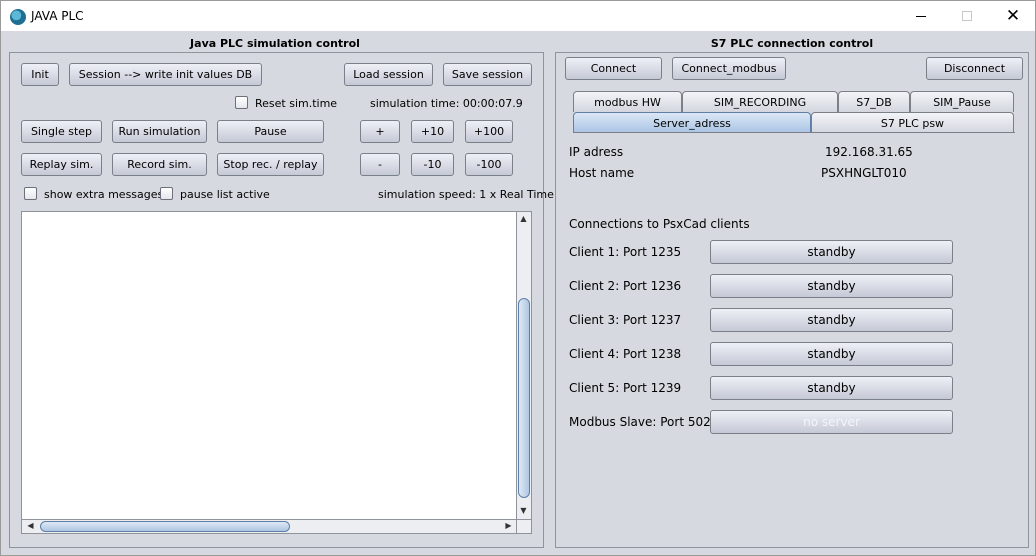 Image resolution: width=1036 pixels, height=556 pixels. I want to click on ip-address-value: 192.168.31.65, so click(869, 152).